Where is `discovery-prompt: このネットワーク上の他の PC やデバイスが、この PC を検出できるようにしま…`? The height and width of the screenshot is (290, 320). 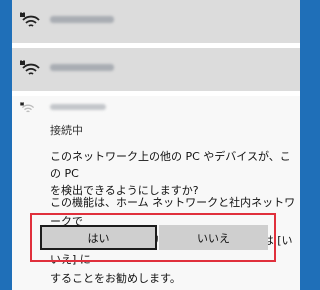
discovery-prompt: このネットワーク上の他の PC やデバイスが、この PC を検出できるようにしま… is located at coordinates (170, 173).